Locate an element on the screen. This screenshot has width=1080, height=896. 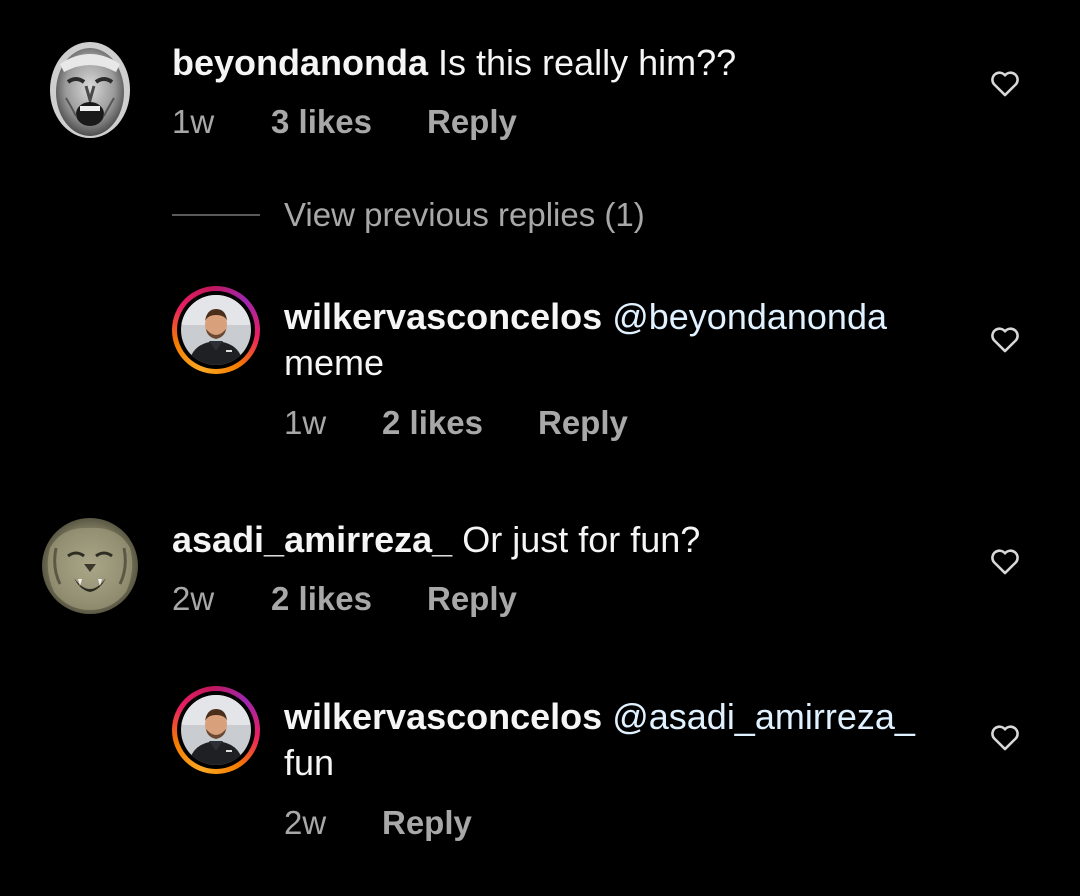
reply-text: wilkervasconcelos @beyondanonda is located at coordinates (585, 317).